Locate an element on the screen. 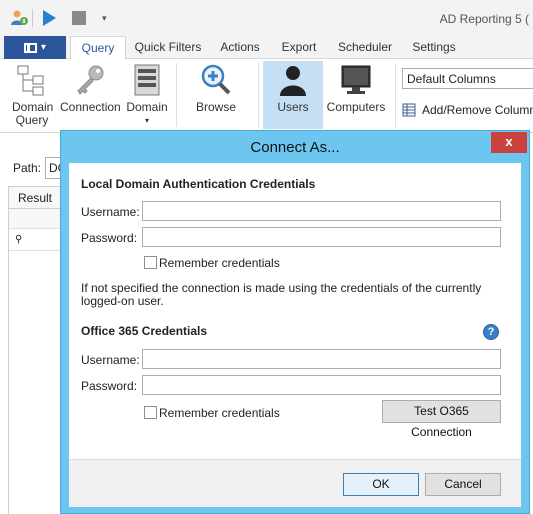 The width and height of the screenshot is (533, 514). filter-row: ⚲ is located at coordinates (36, 240).